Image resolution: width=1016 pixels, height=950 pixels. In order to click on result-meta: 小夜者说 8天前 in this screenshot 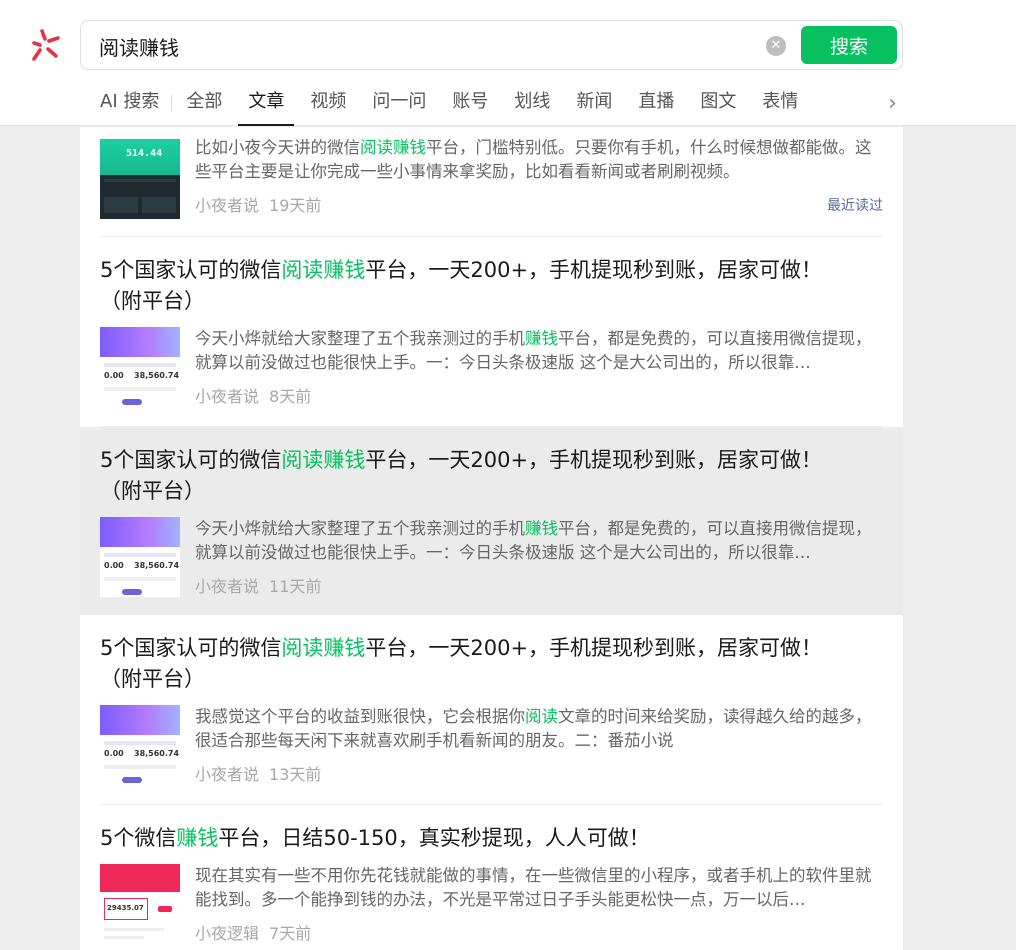, I will do `click(253, 395)`.